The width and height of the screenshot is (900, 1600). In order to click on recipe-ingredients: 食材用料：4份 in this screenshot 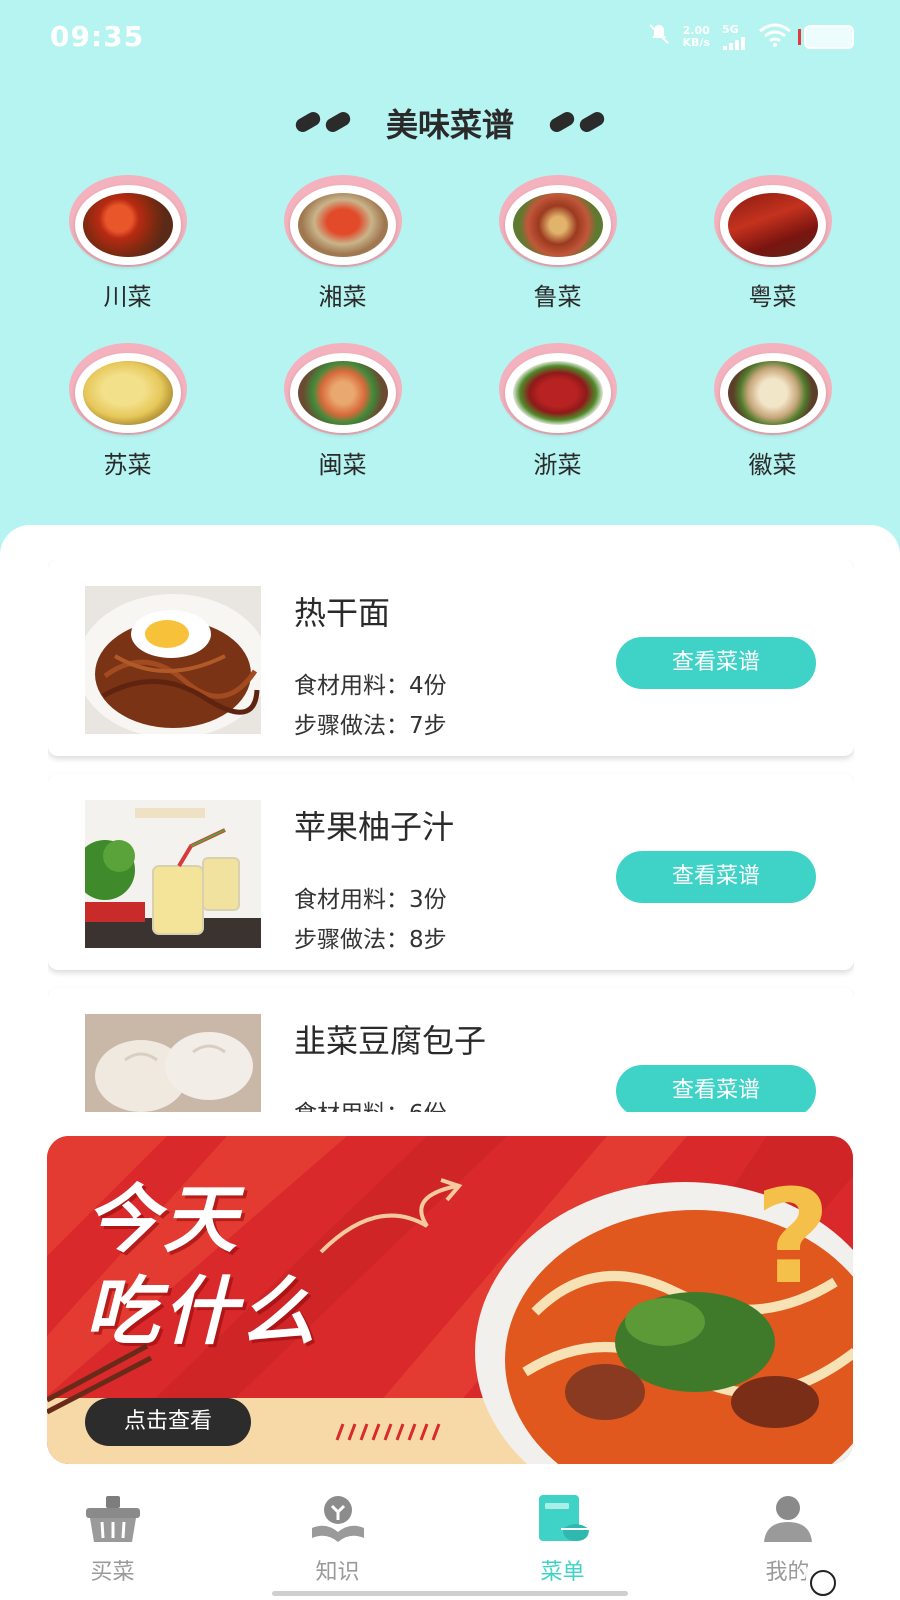, I will do `click(370, 686)`.